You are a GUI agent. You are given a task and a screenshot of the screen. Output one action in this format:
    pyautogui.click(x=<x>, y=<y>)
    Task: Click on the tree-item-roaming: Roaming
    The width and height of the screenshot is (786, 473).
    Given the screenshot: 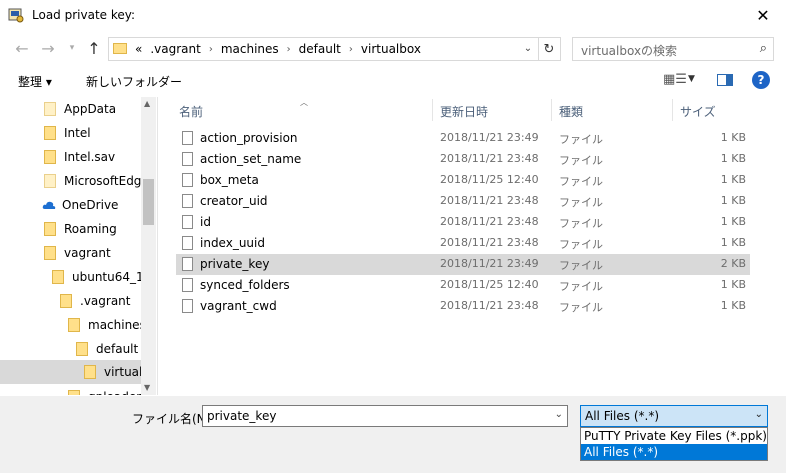 What is the action you would take?
    pyautogui.click(x=80, y=229)
    